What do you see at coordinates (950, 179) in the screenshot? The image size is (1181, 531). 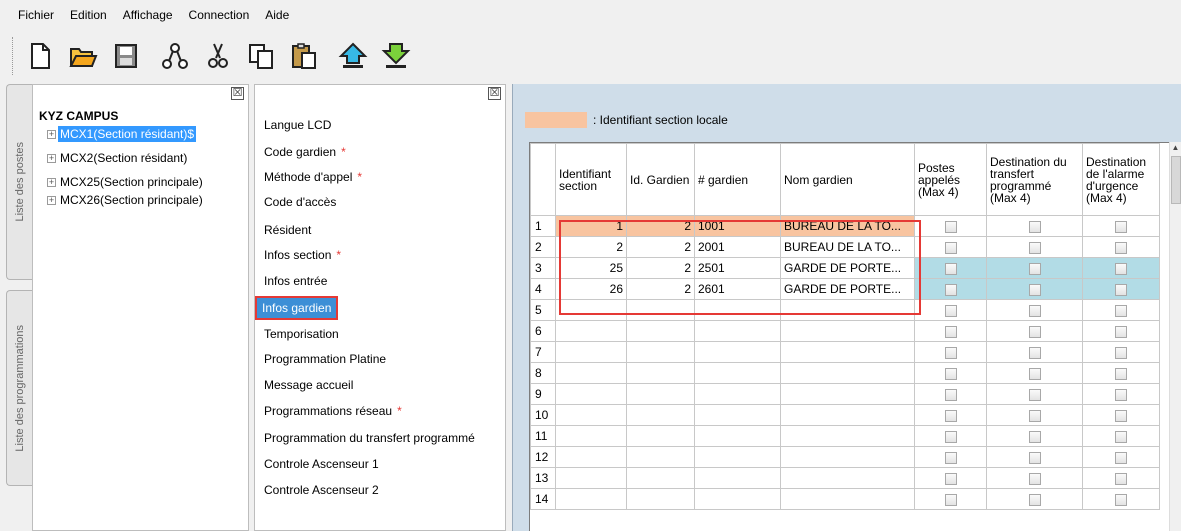 I see `col-header-postes-appeles: Postes appelés (Max 4)` at bounding box center [950, 179].